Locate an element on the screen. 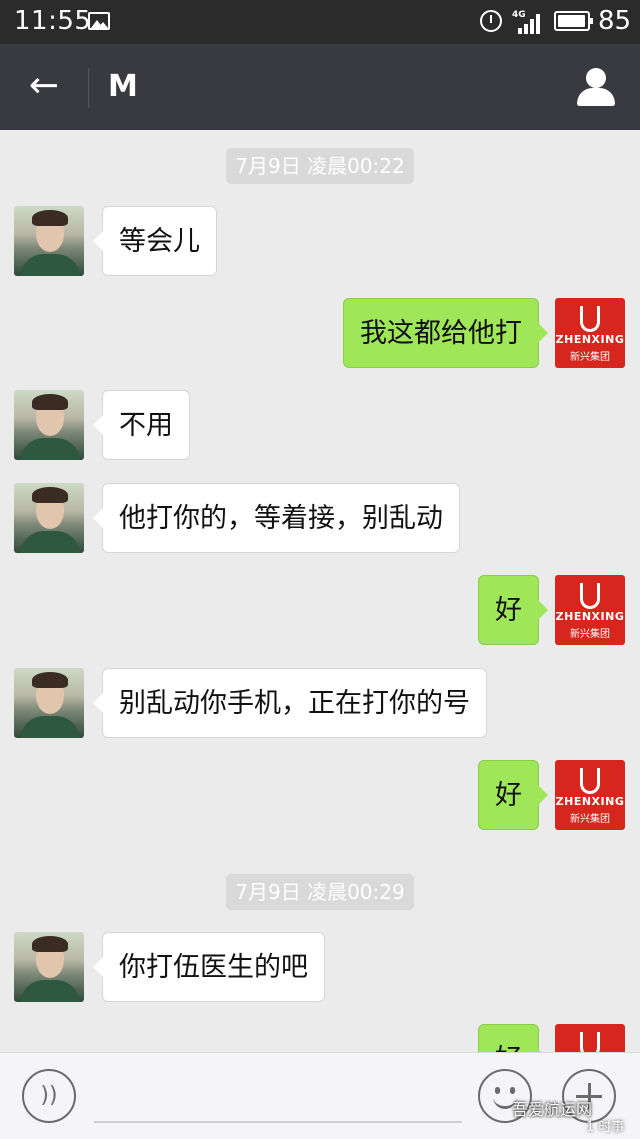 This screenshot has width=640, height=1139. voice-icon: )) is located at coordinates (49, 1095).